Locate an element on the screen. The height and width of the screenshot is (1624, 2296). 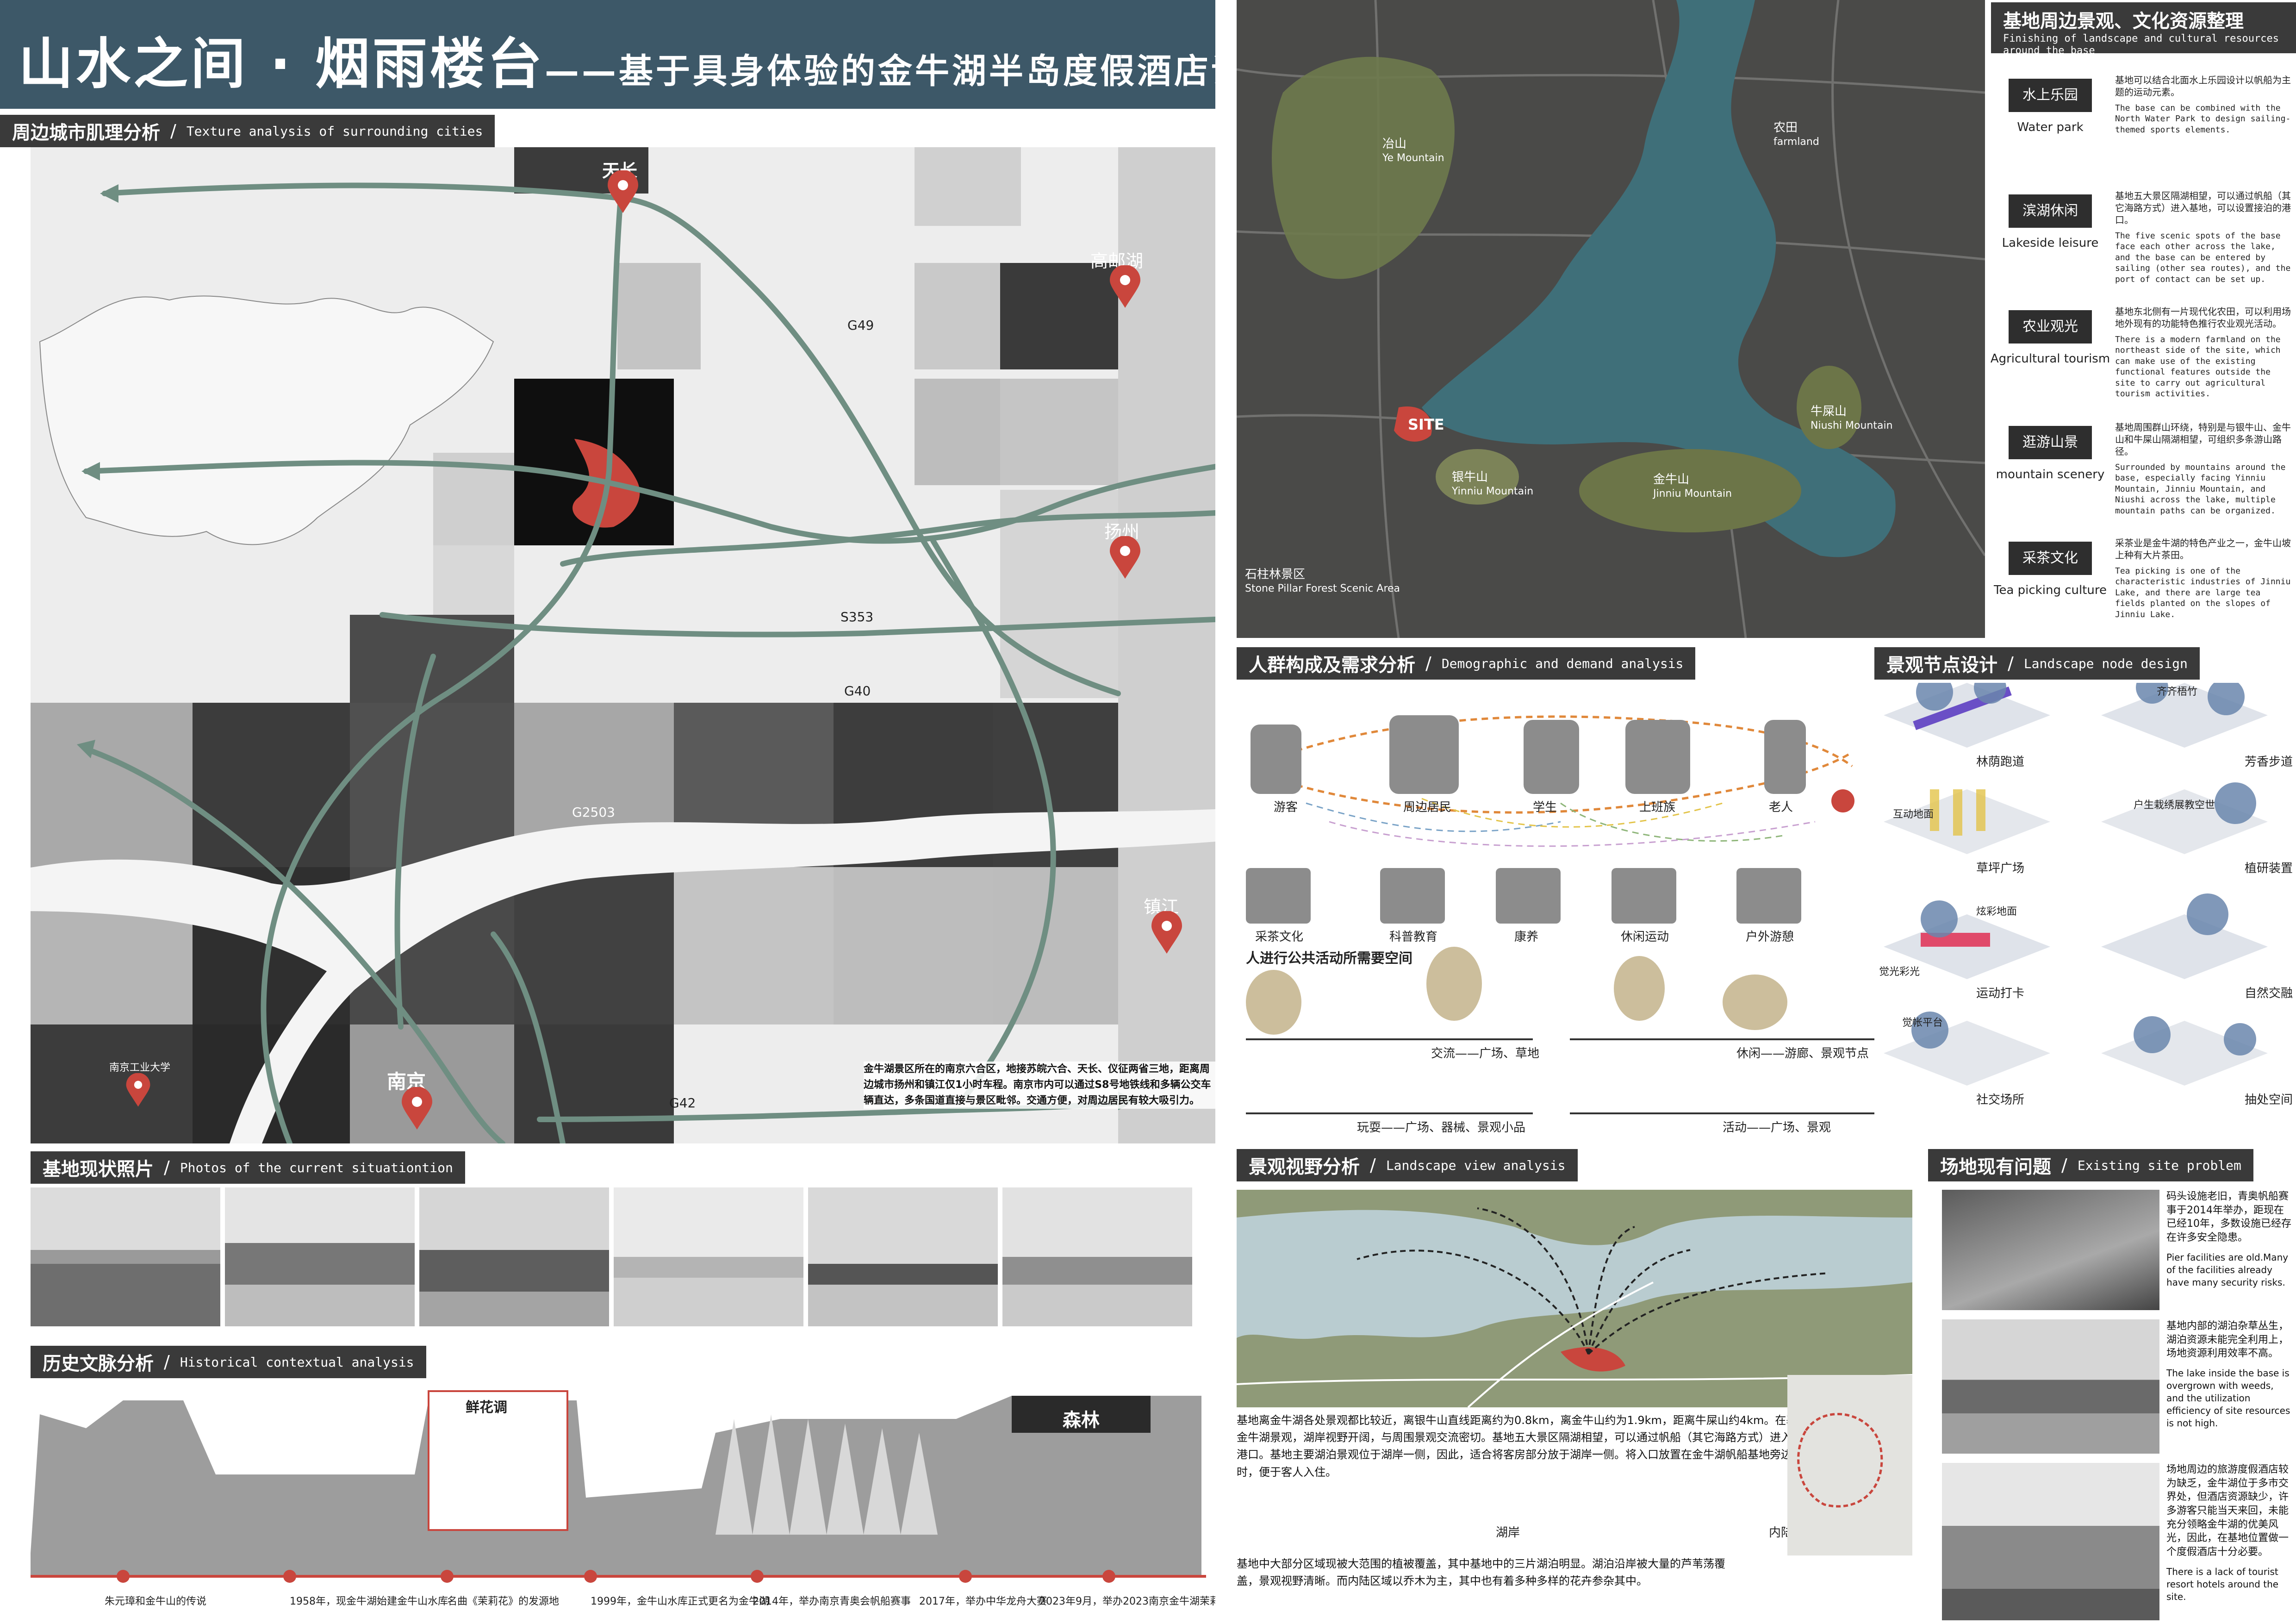
need-label: 科普教育 is located at coordinates (1413, 937).